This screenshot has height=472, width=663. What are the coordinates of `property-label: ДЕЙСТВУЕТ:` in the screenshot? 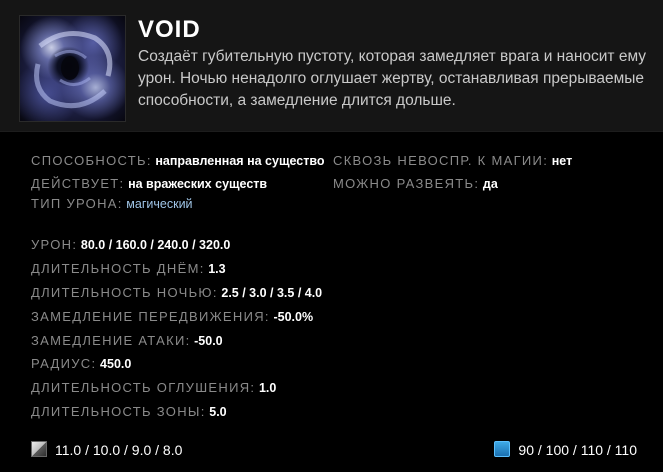 It's located at (78, 183).